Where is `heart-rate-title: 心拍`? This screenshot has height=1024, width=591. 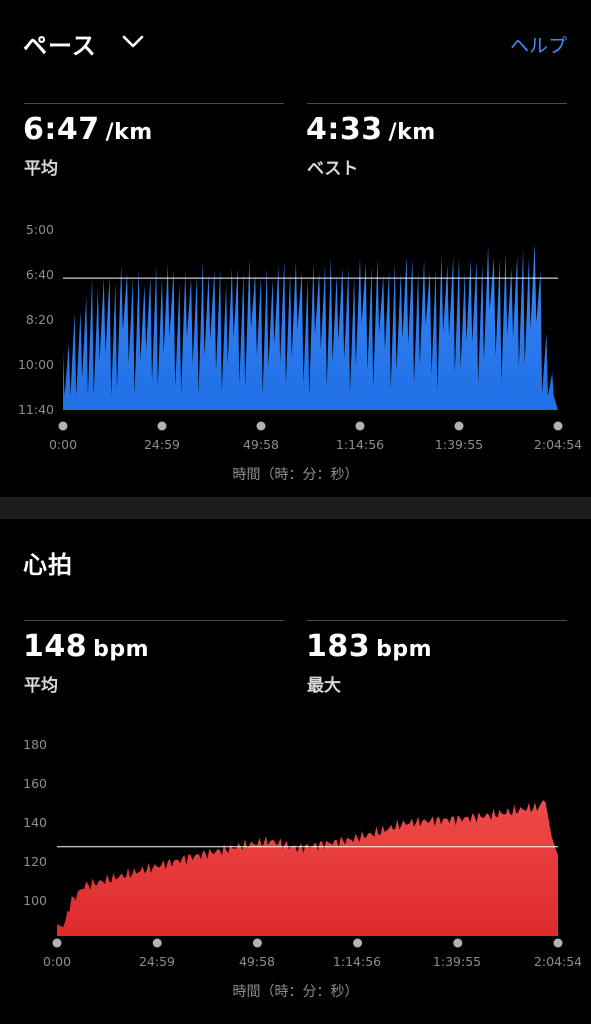 heart-rate-title: 心拍 is located at coordinates (48, 565).